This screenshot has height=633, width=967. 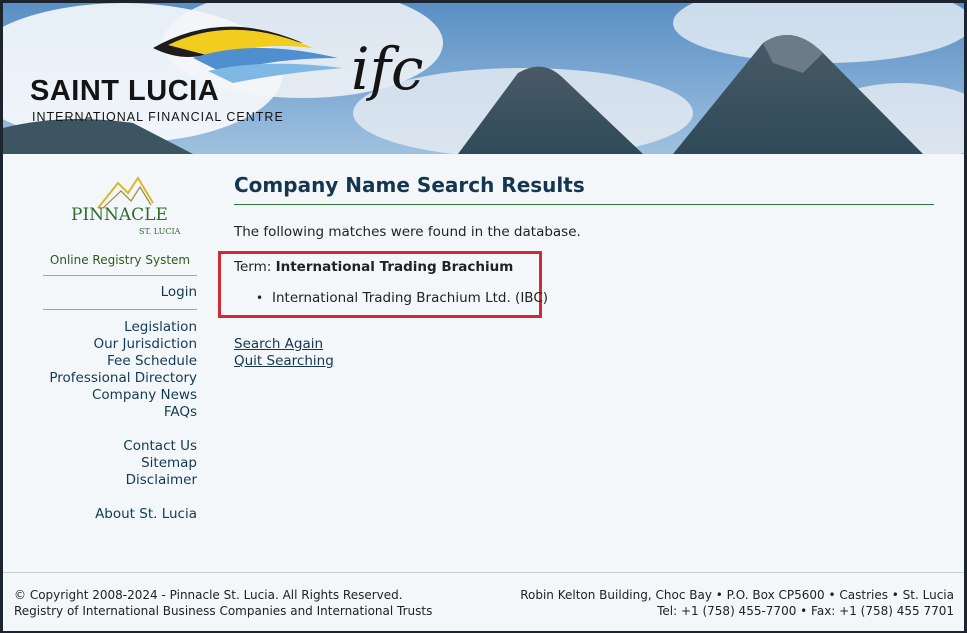 I want to click on nav-professional-directory: Professional Directory, so click(x=120, y=378).